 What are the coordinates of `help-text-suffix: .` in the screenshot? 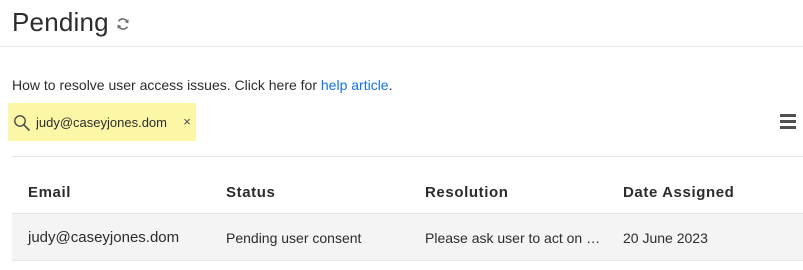 It's located at (390, 85).